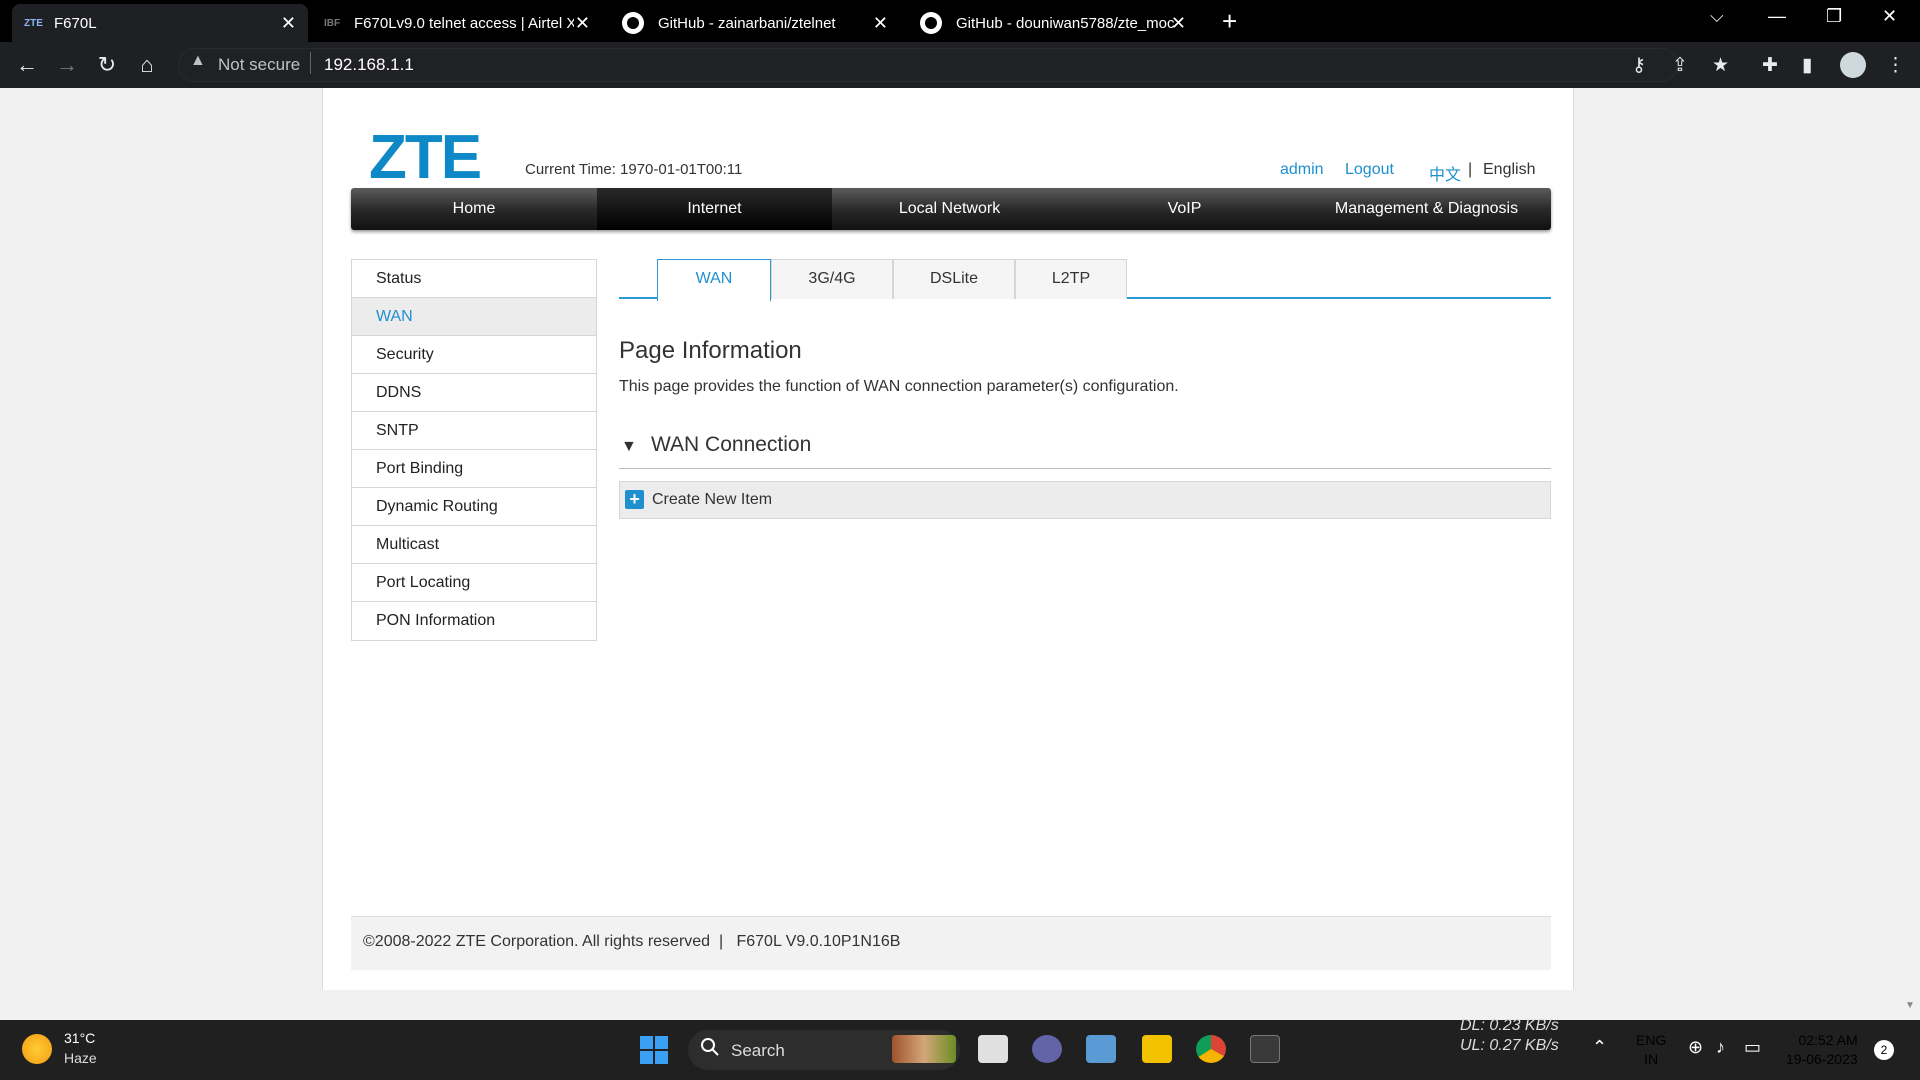 This screenshot has height=1080, width=1920. What do you see at coordinates (1265, 1049) in the screenshot?
I see `terminal-icon` at bounding box center [1265, 1049].